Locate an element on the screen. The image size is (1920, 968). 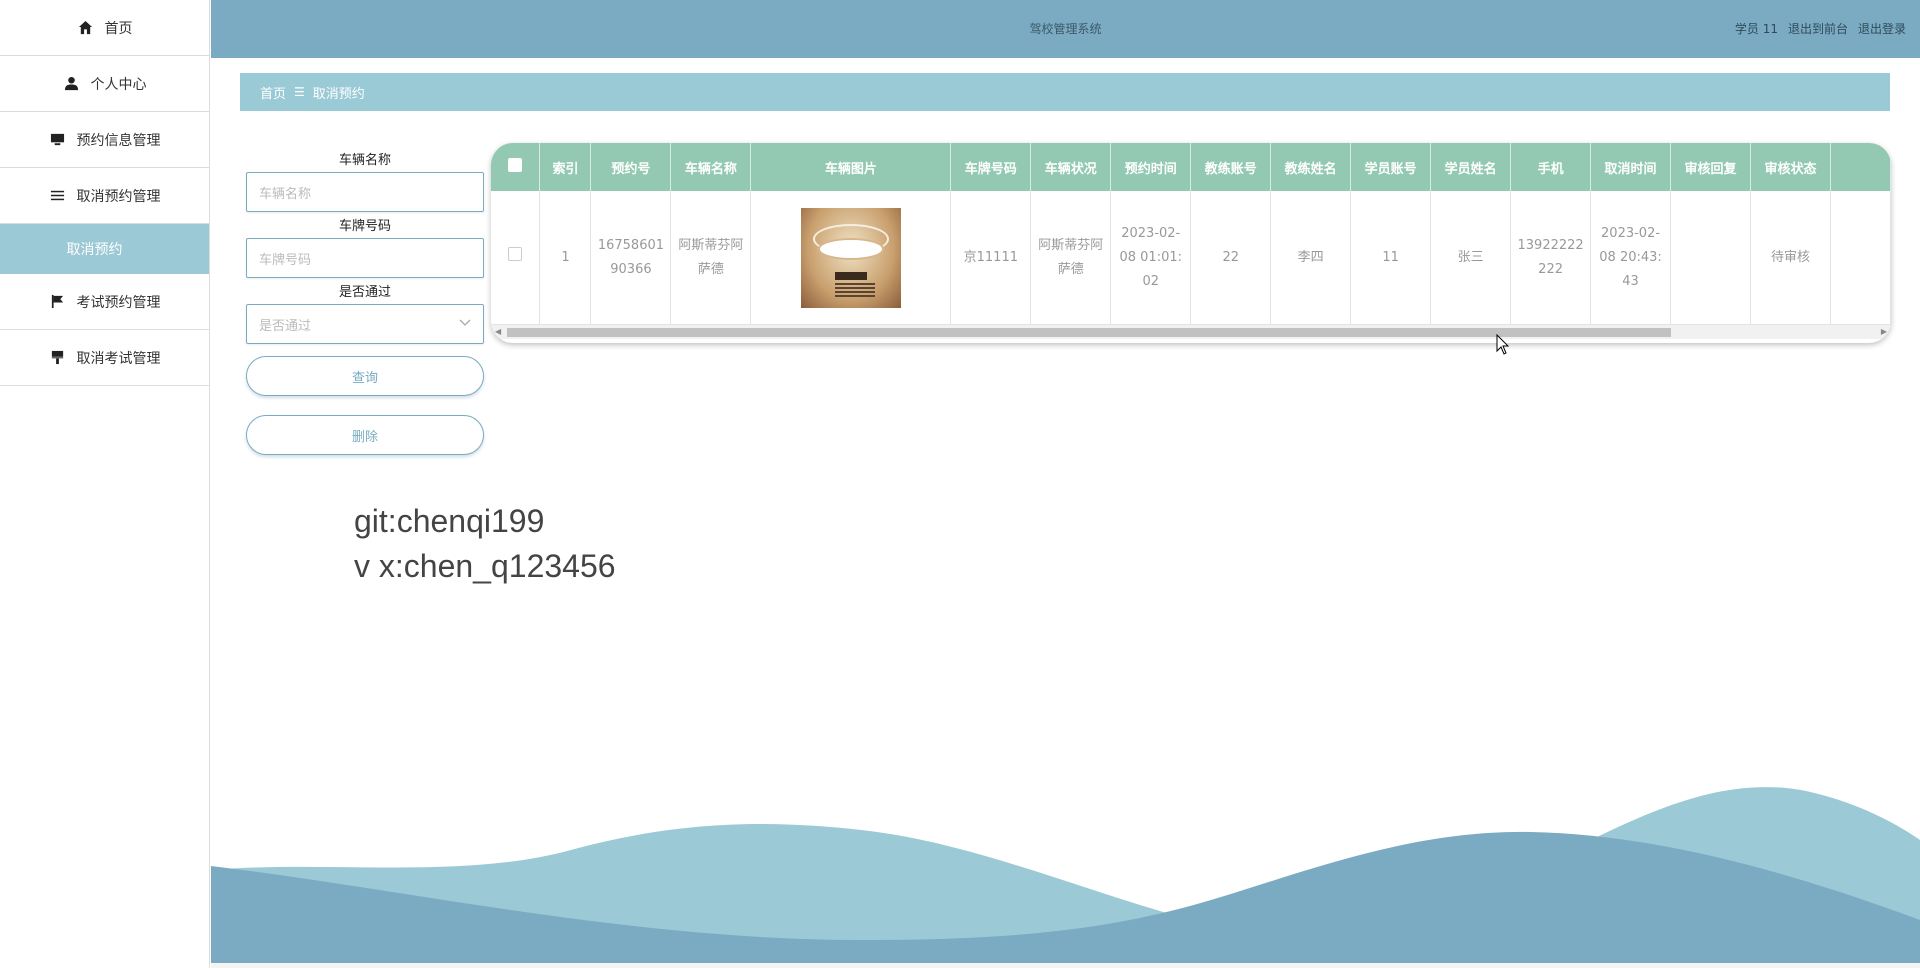
cell-vehicle-name: 阿斯蒂芬阿萨德 is located at coordinates (711, 257).